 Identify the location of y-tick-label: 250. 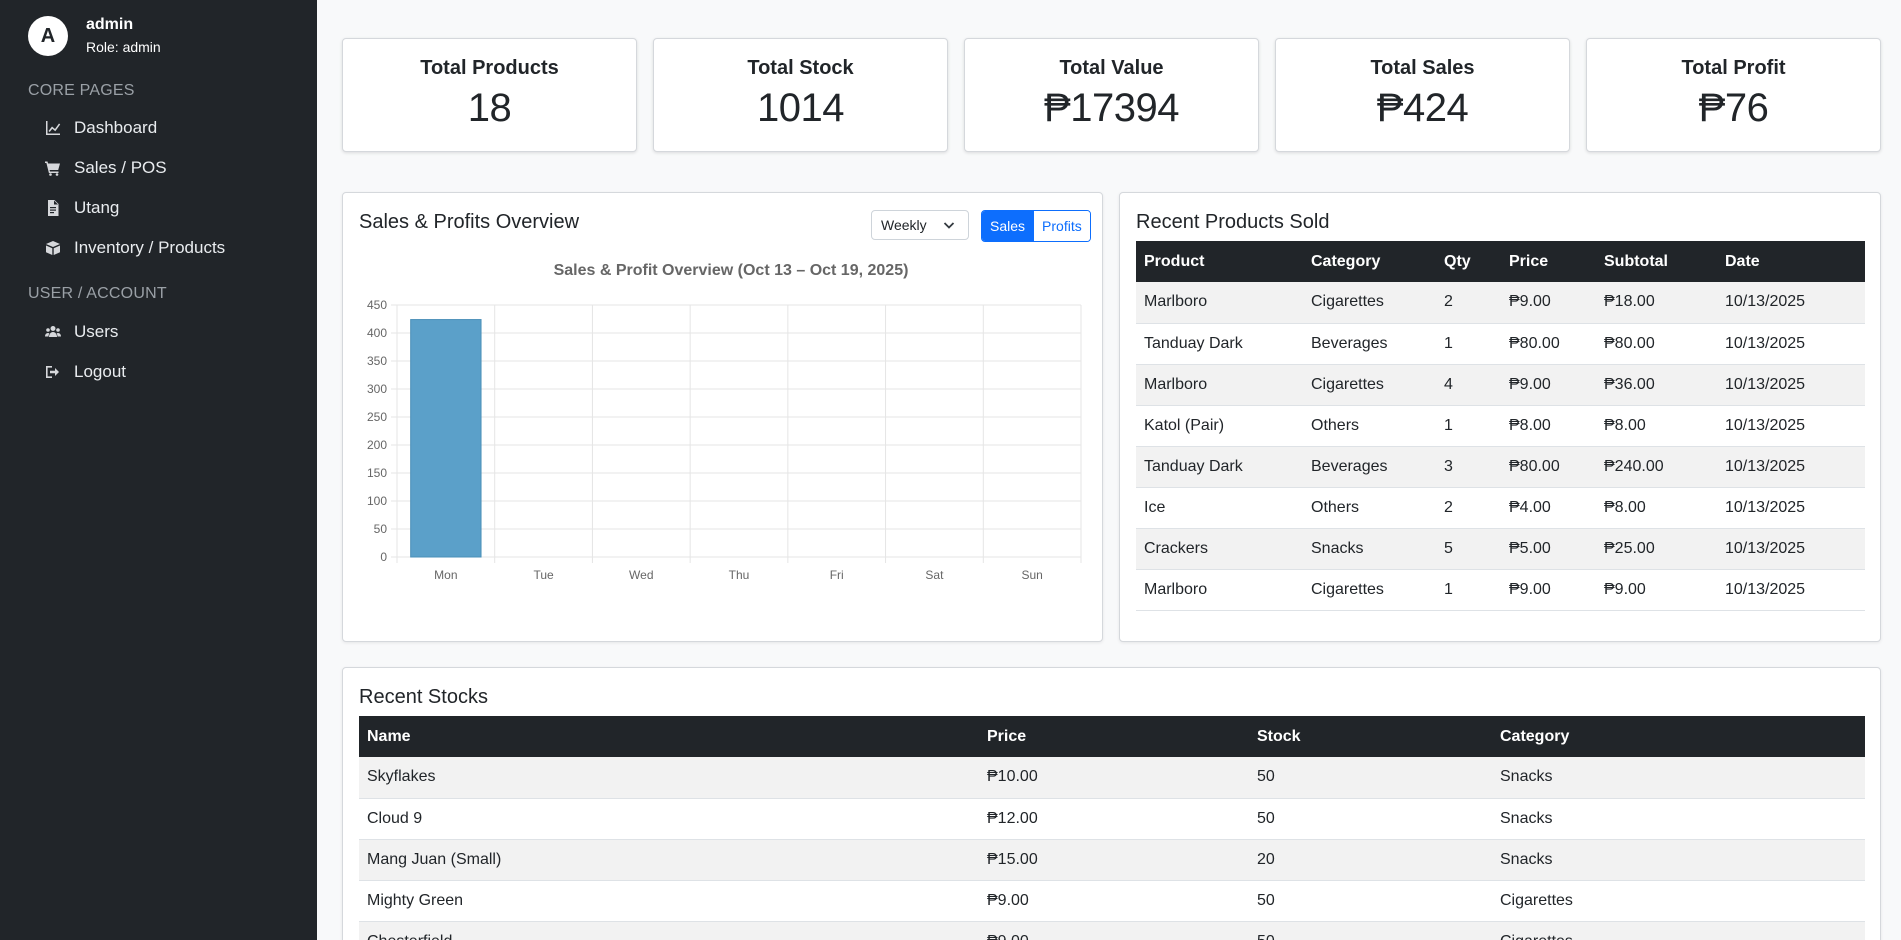
(377, 417).